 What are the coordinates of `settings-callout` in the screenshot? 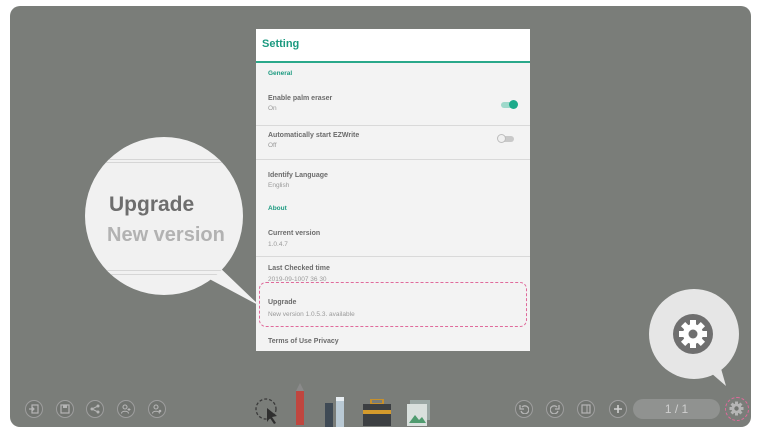 It's located at (694, 334).